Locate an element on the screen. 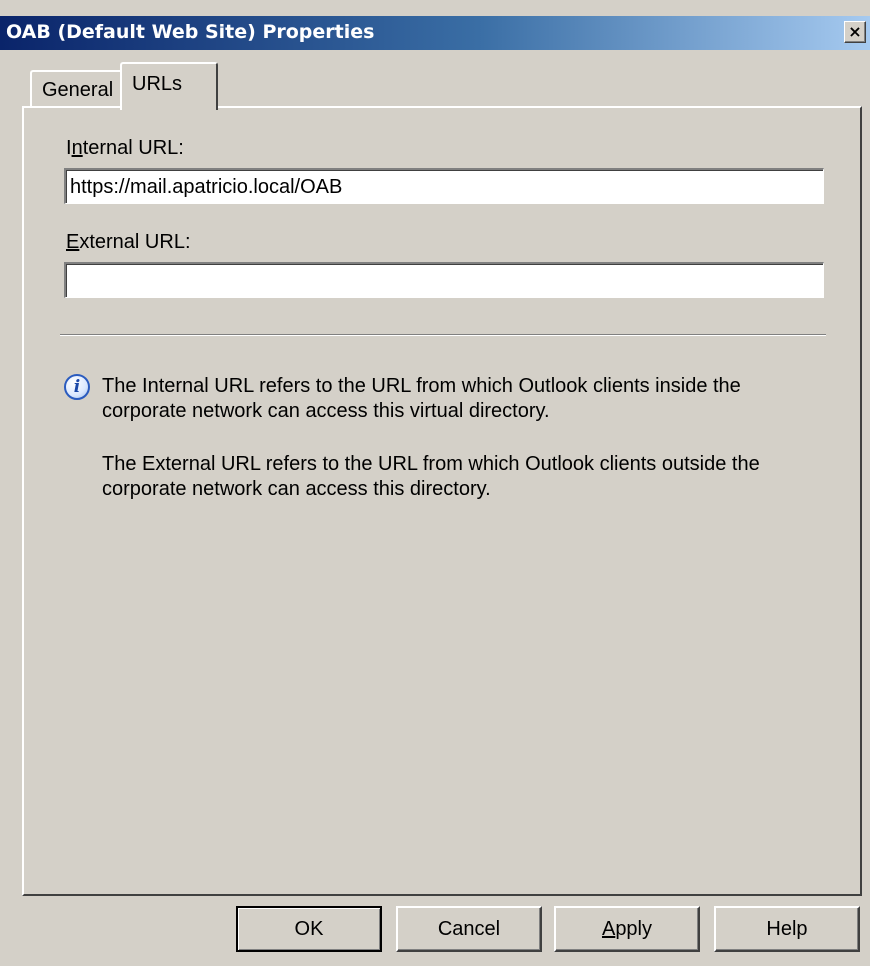 The height and width of the screenshot is (966, 870). tab-urls-label: URLs is located at coordinates (157, 84).